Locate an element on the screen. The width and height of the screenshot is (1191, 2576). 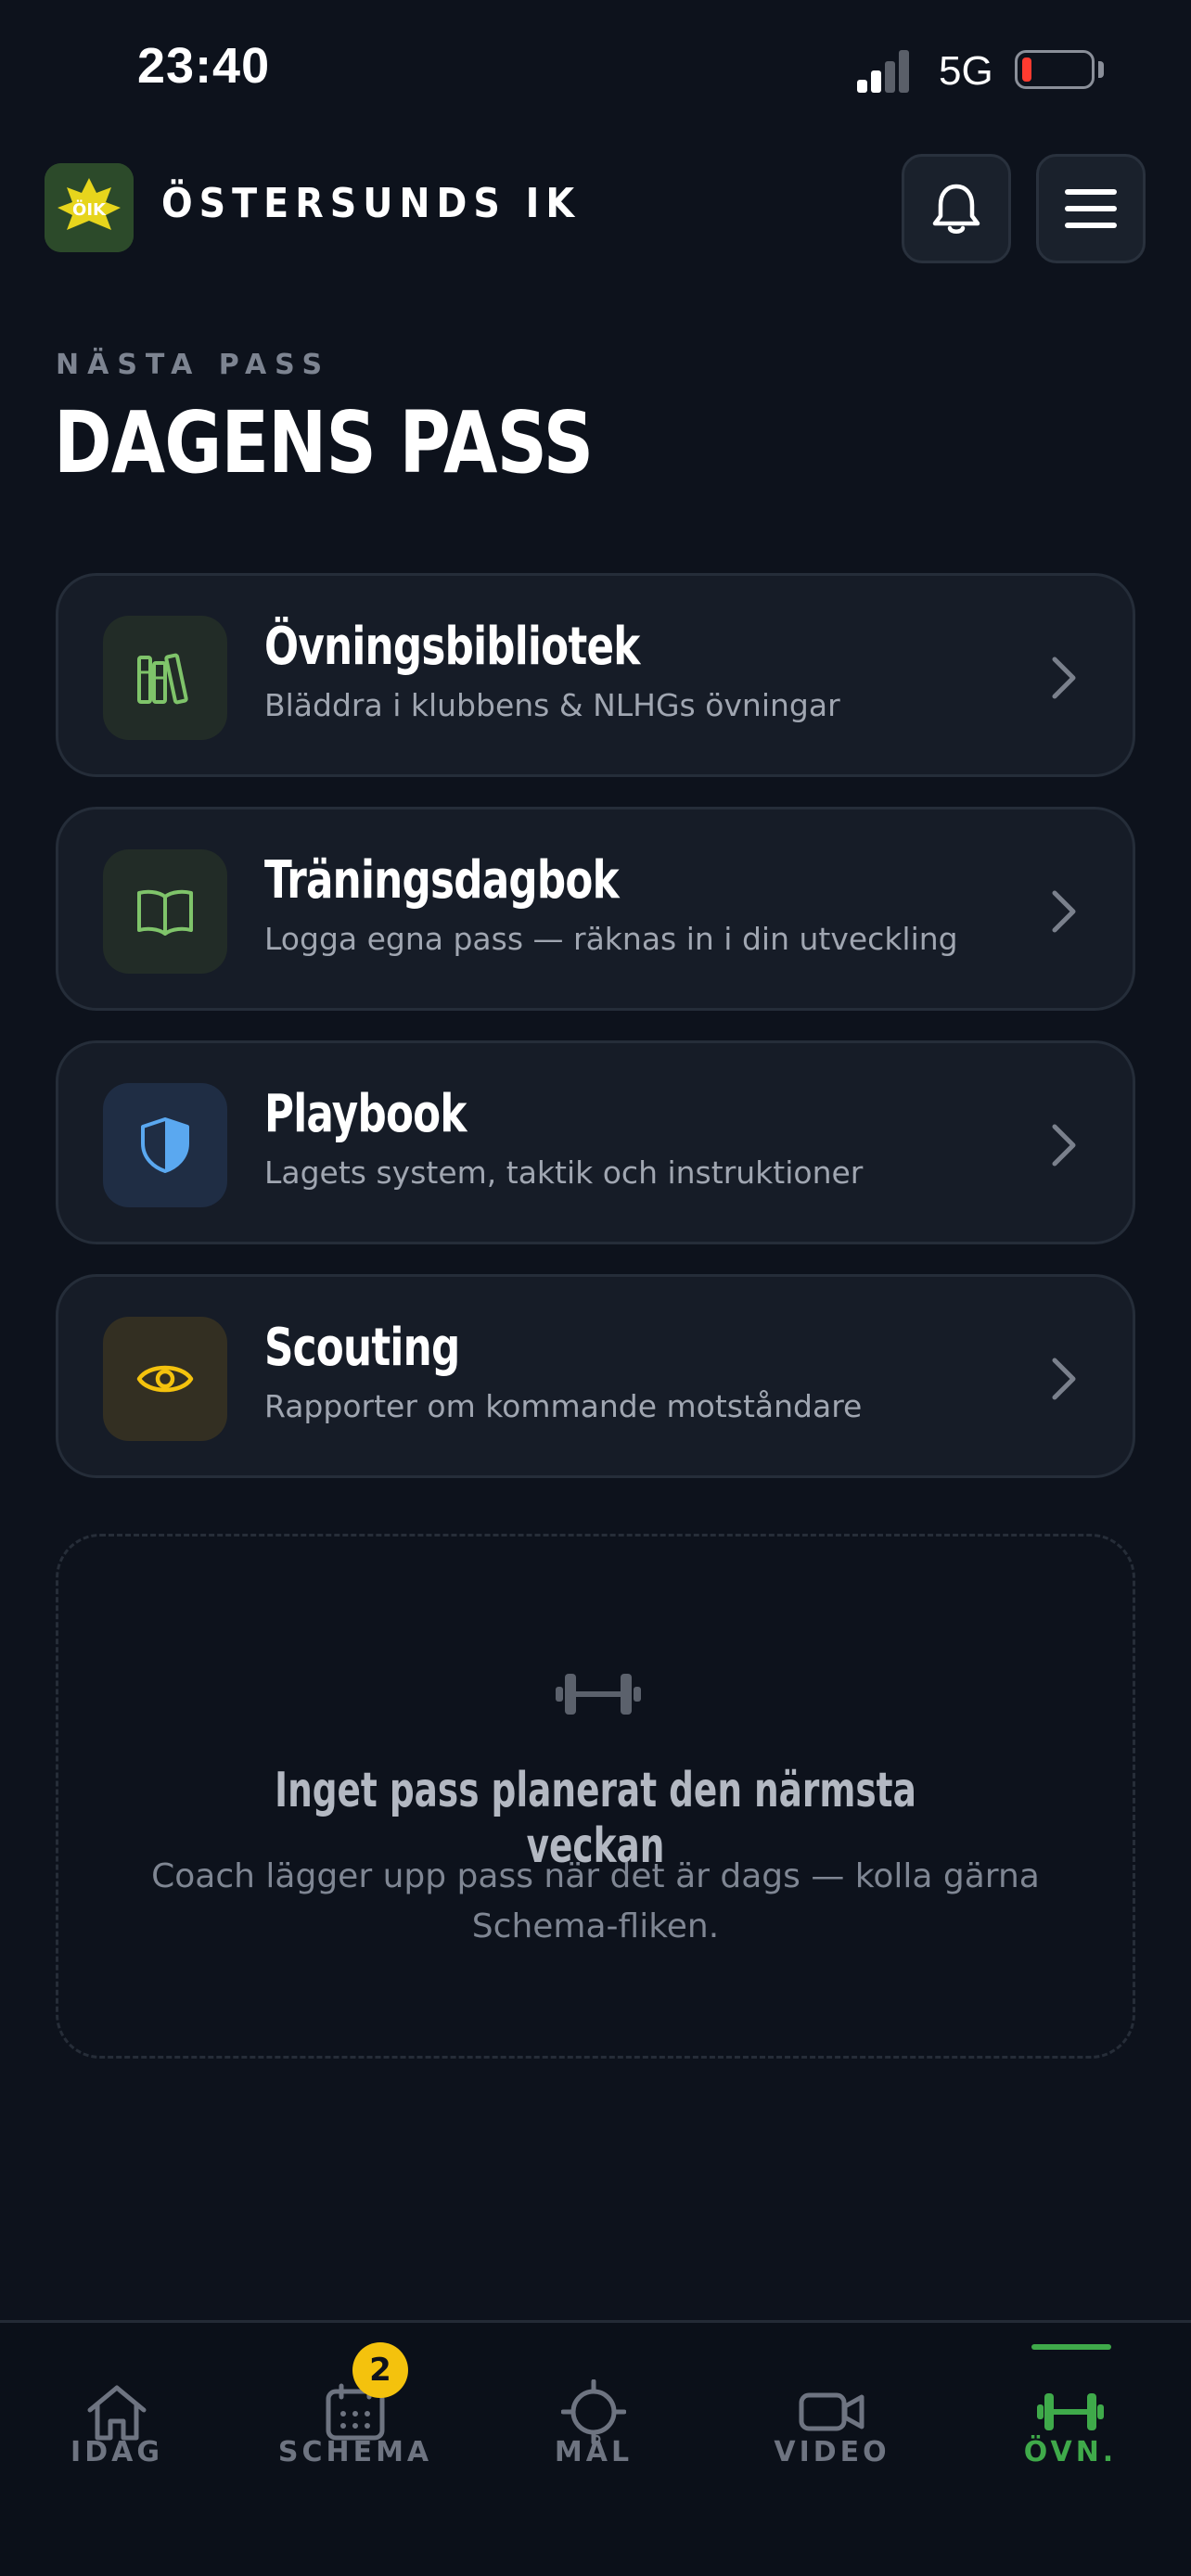
hamburger-icon is located at coordinates (1091, 208).